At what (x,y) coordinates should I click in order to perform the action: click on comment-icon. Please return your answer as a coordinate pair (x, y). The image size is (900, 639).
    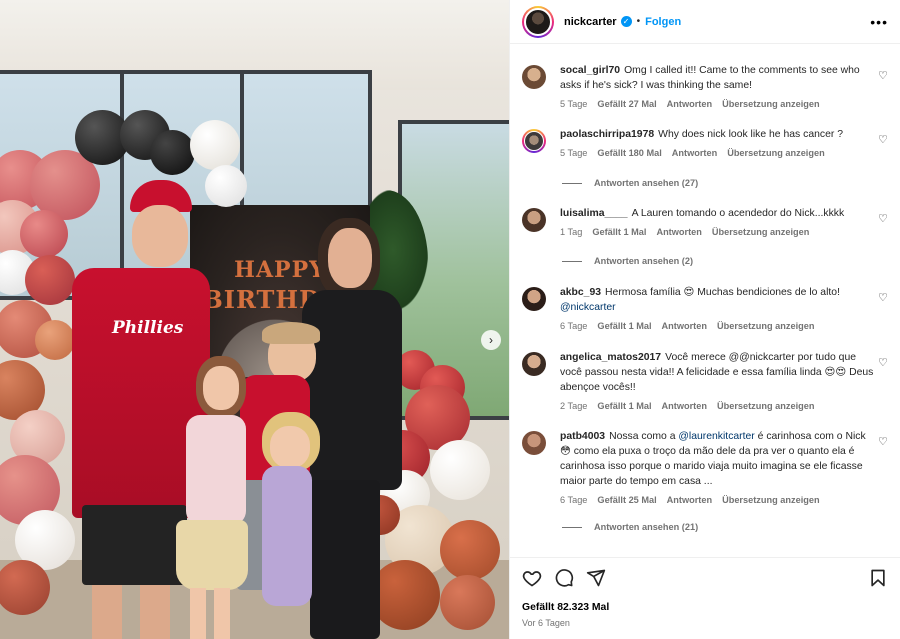
    Looking at the image, I should click on (564, 578).